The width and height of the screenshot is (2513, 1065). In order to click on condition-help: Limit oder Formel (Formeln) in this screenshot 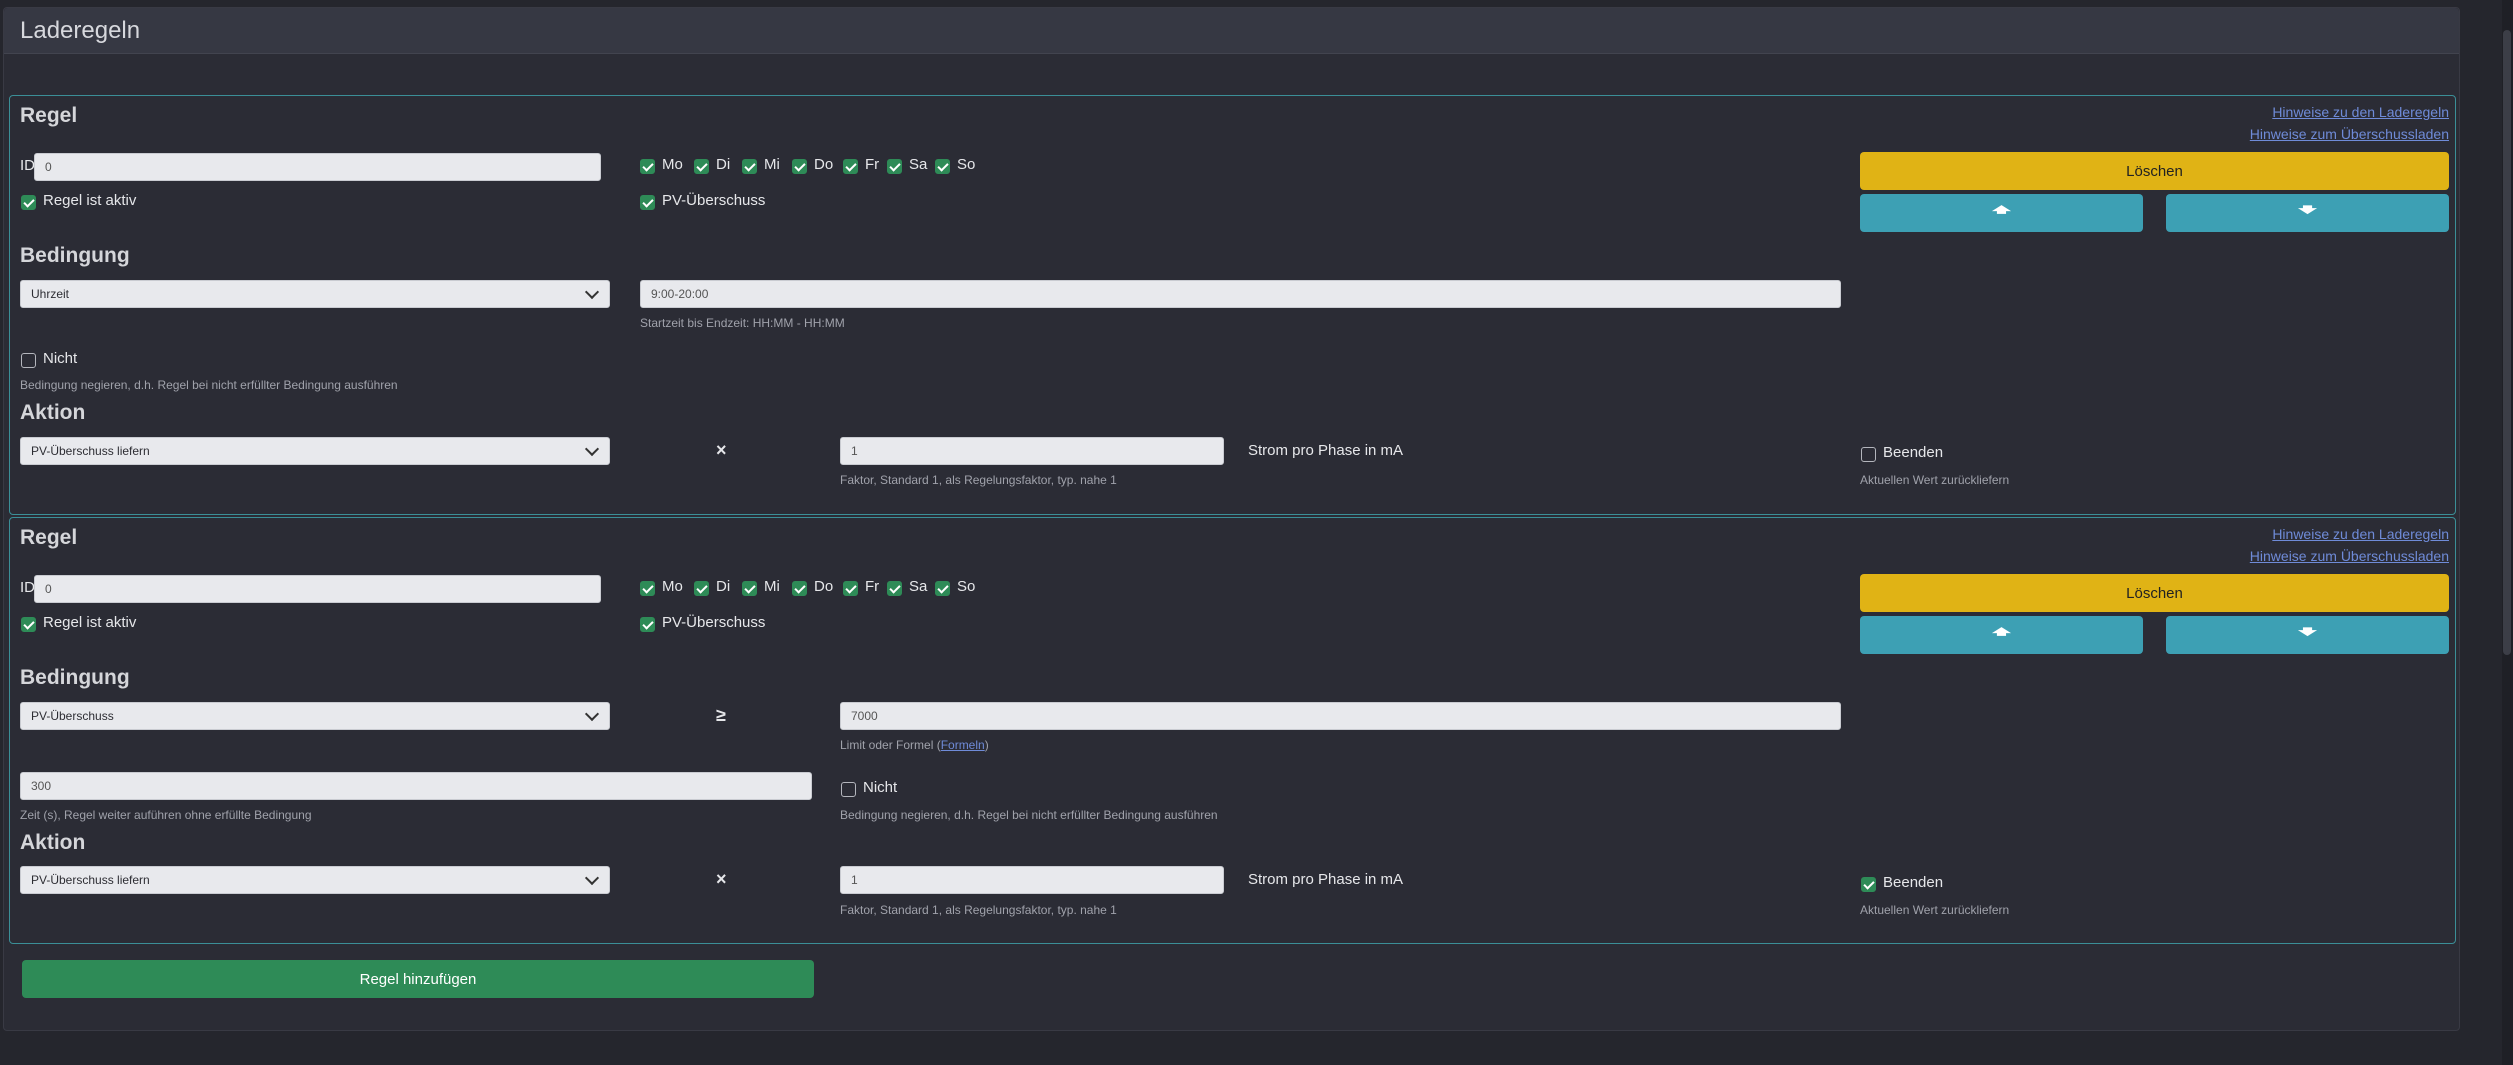, I will do `click(914, 745)`.